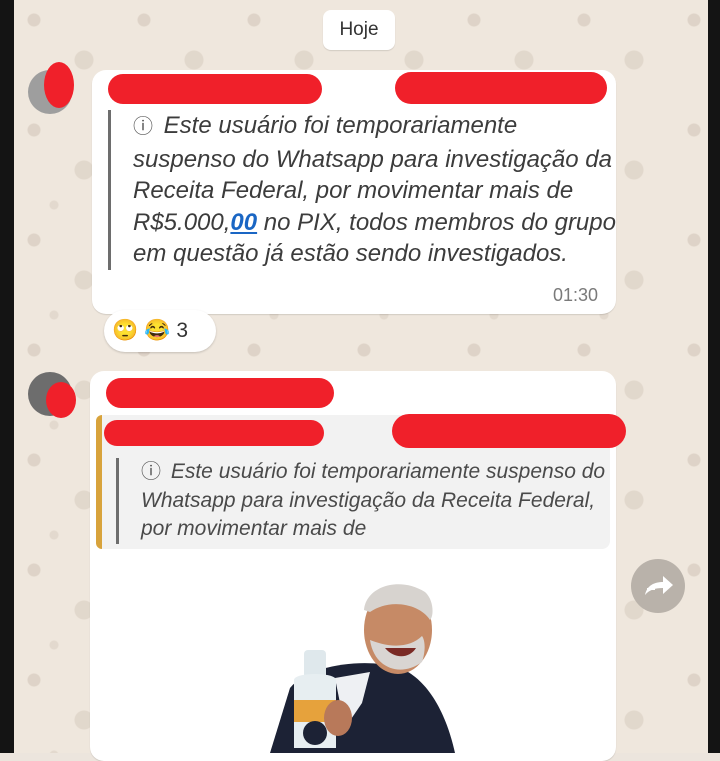 This screenshot has height=761, width=720. What do you see at coordinates (714, 376) in the screenshot?
I see `screen-edge-right` at bounding box center [714, 376].